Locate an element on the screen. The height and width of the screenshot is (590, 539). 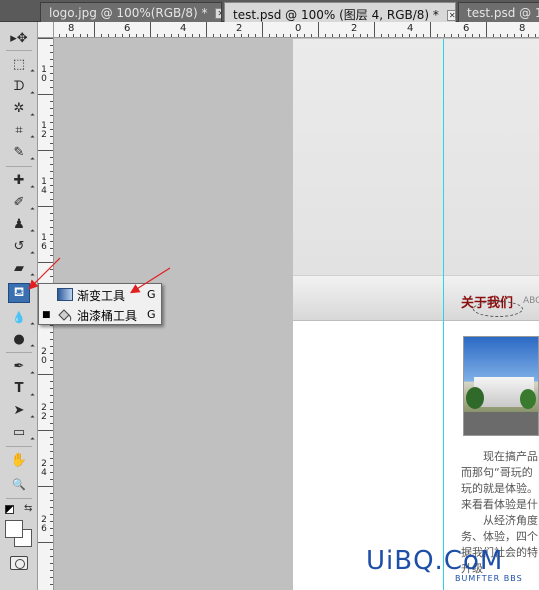
paint-bucket-tool-icon: ⛾ is located at coordinates (19, 293).